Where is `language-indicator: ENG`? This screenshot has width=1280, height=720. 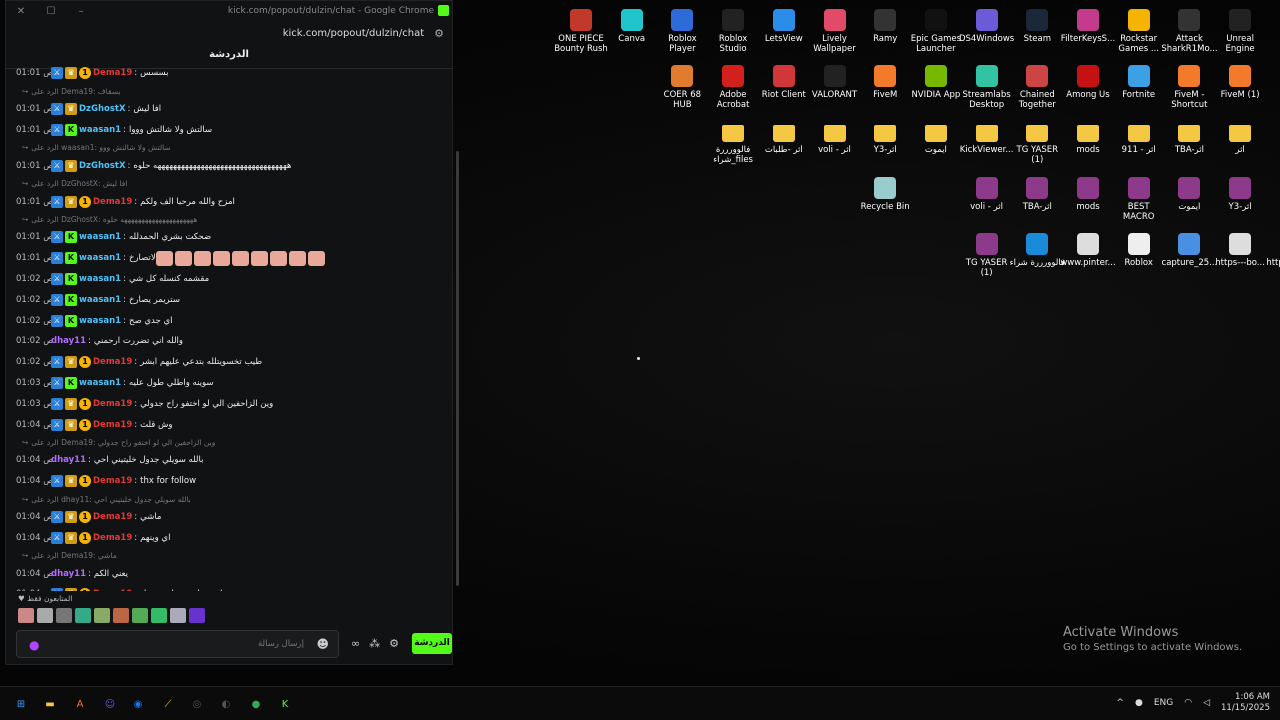
language-indicator: ENG is located at coordinates (1163, 703).